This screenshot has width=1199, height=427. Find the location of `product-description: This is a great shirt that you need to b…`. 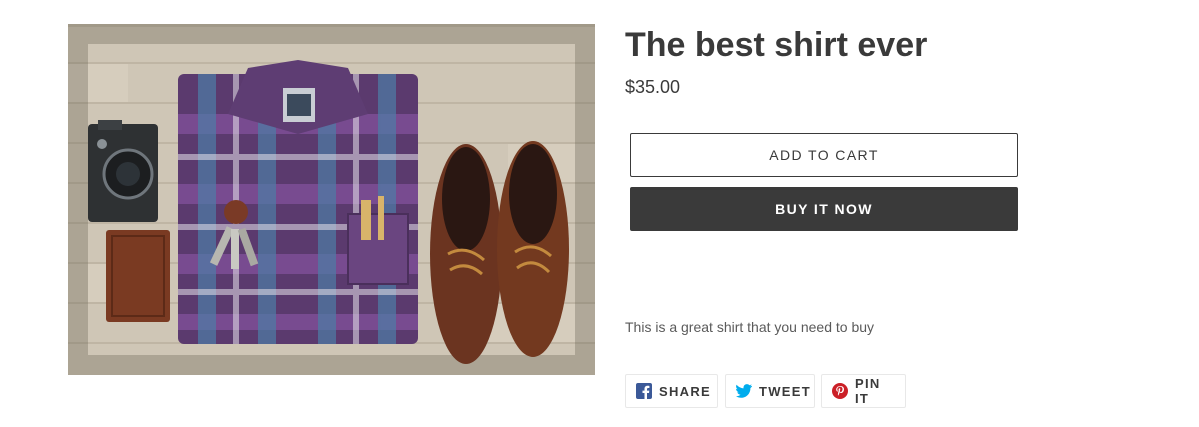

product-description: This is a great shirt that you need to b… is located at coordinates (750, 327).